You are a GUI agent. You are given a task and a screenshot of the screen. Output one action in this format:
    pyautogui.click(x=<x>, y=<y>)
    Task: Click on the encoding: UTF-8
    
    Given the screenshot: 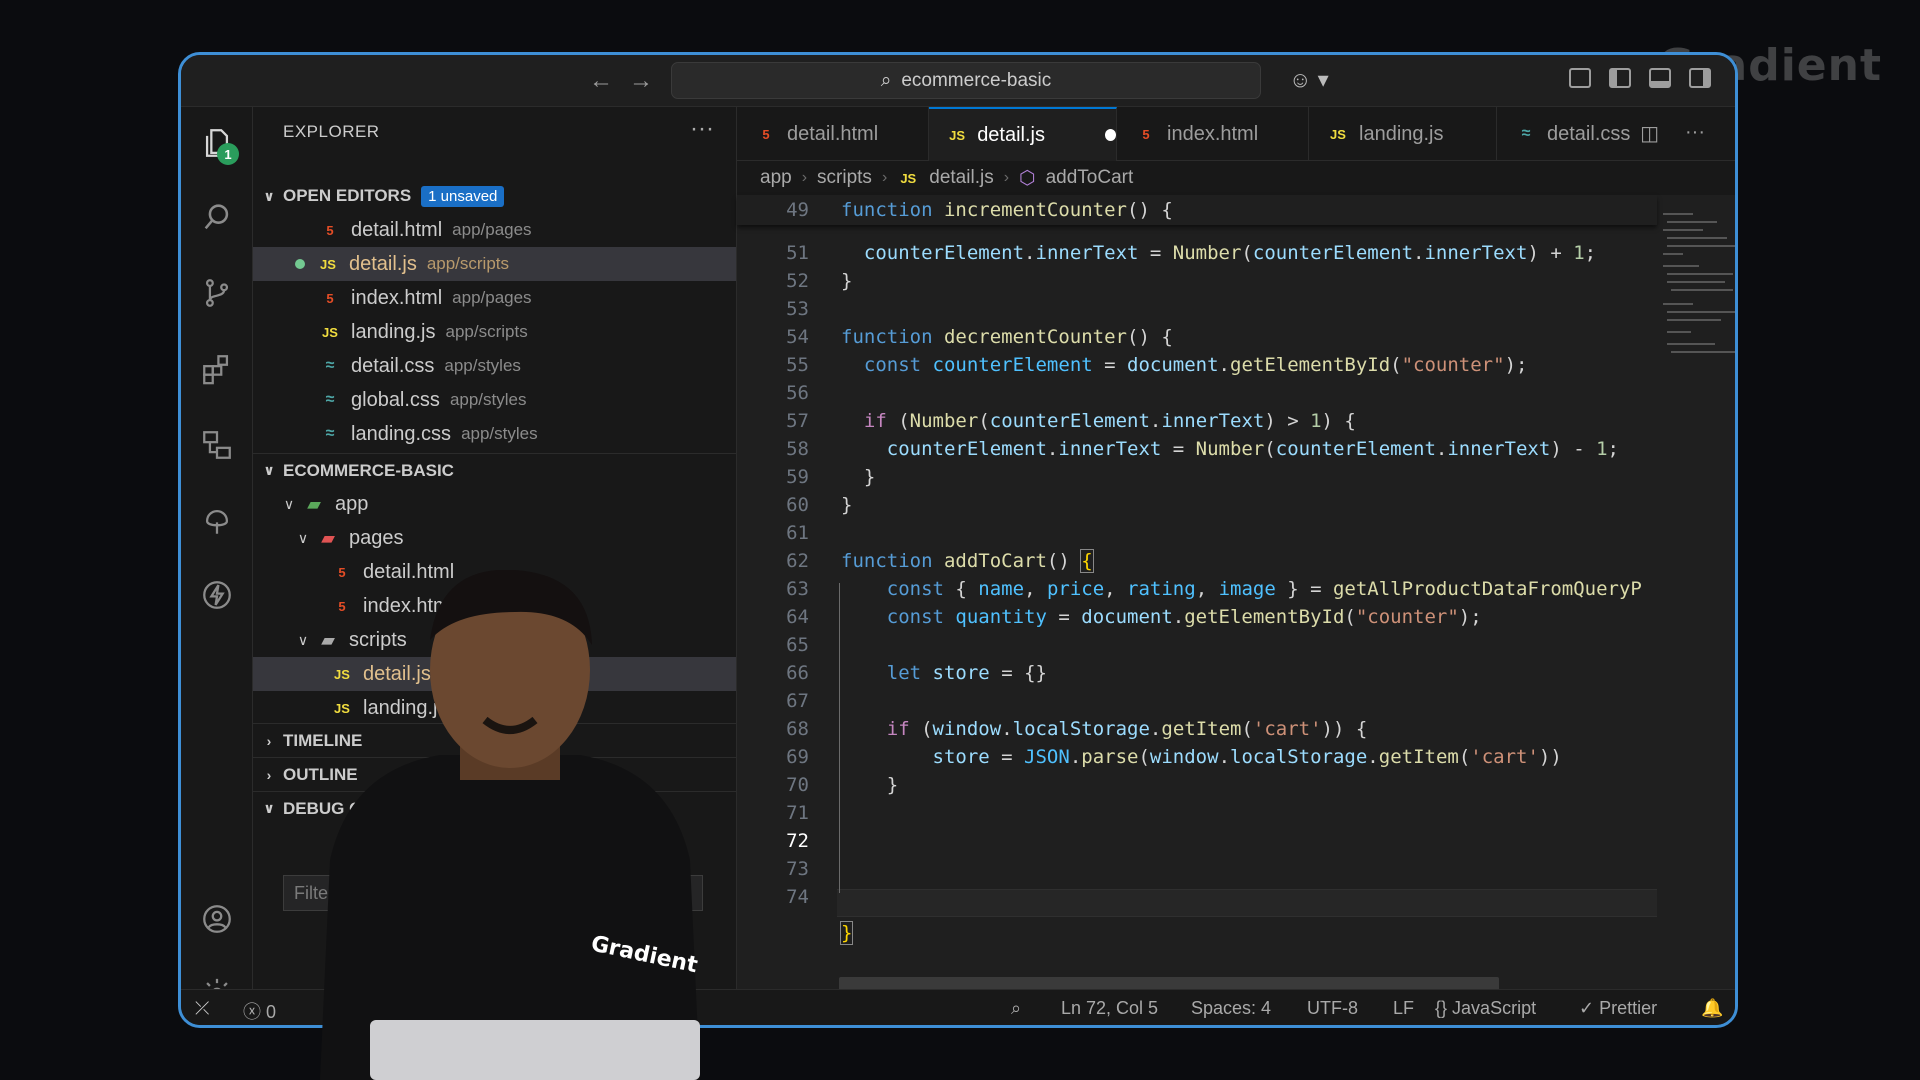 What is the action you would take?
    pyautogui.click(x=1332, y=1008)
    